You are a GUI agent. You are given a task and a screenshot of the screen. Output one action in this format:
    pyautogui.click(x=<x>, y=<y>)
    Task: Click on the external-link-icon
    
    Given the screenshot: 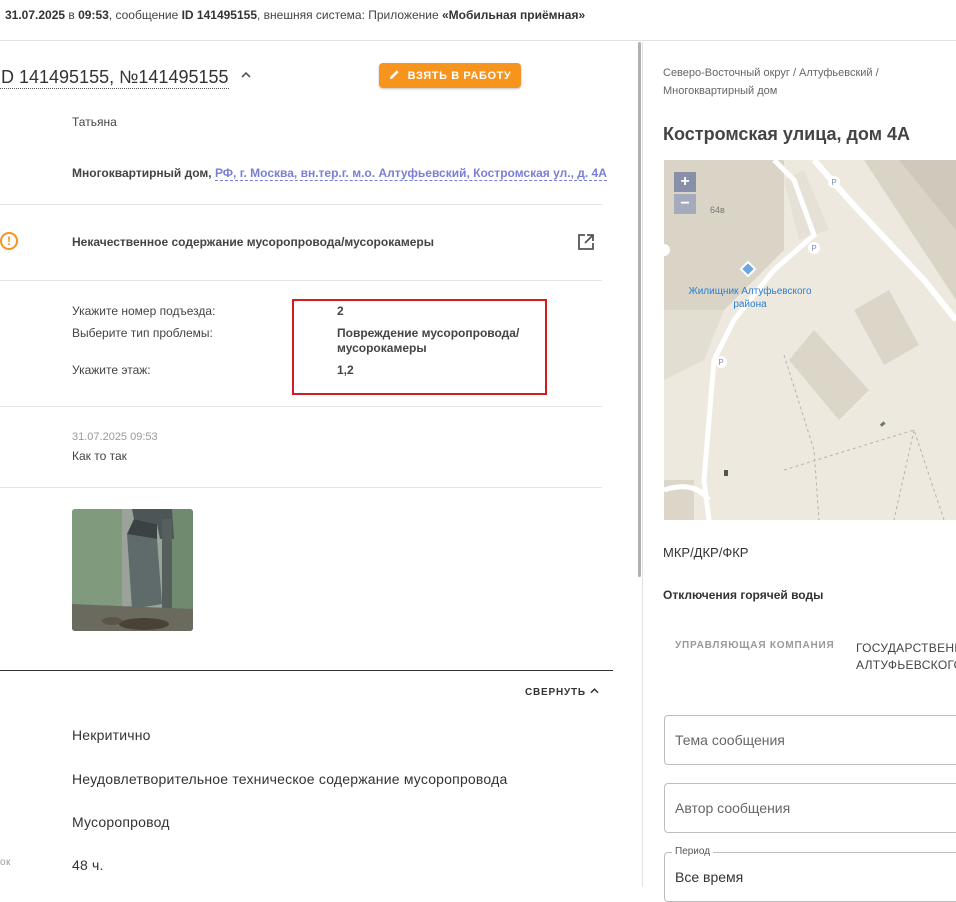 What is the action you would take?
    pyautogui.click(x=586, y=244)
    